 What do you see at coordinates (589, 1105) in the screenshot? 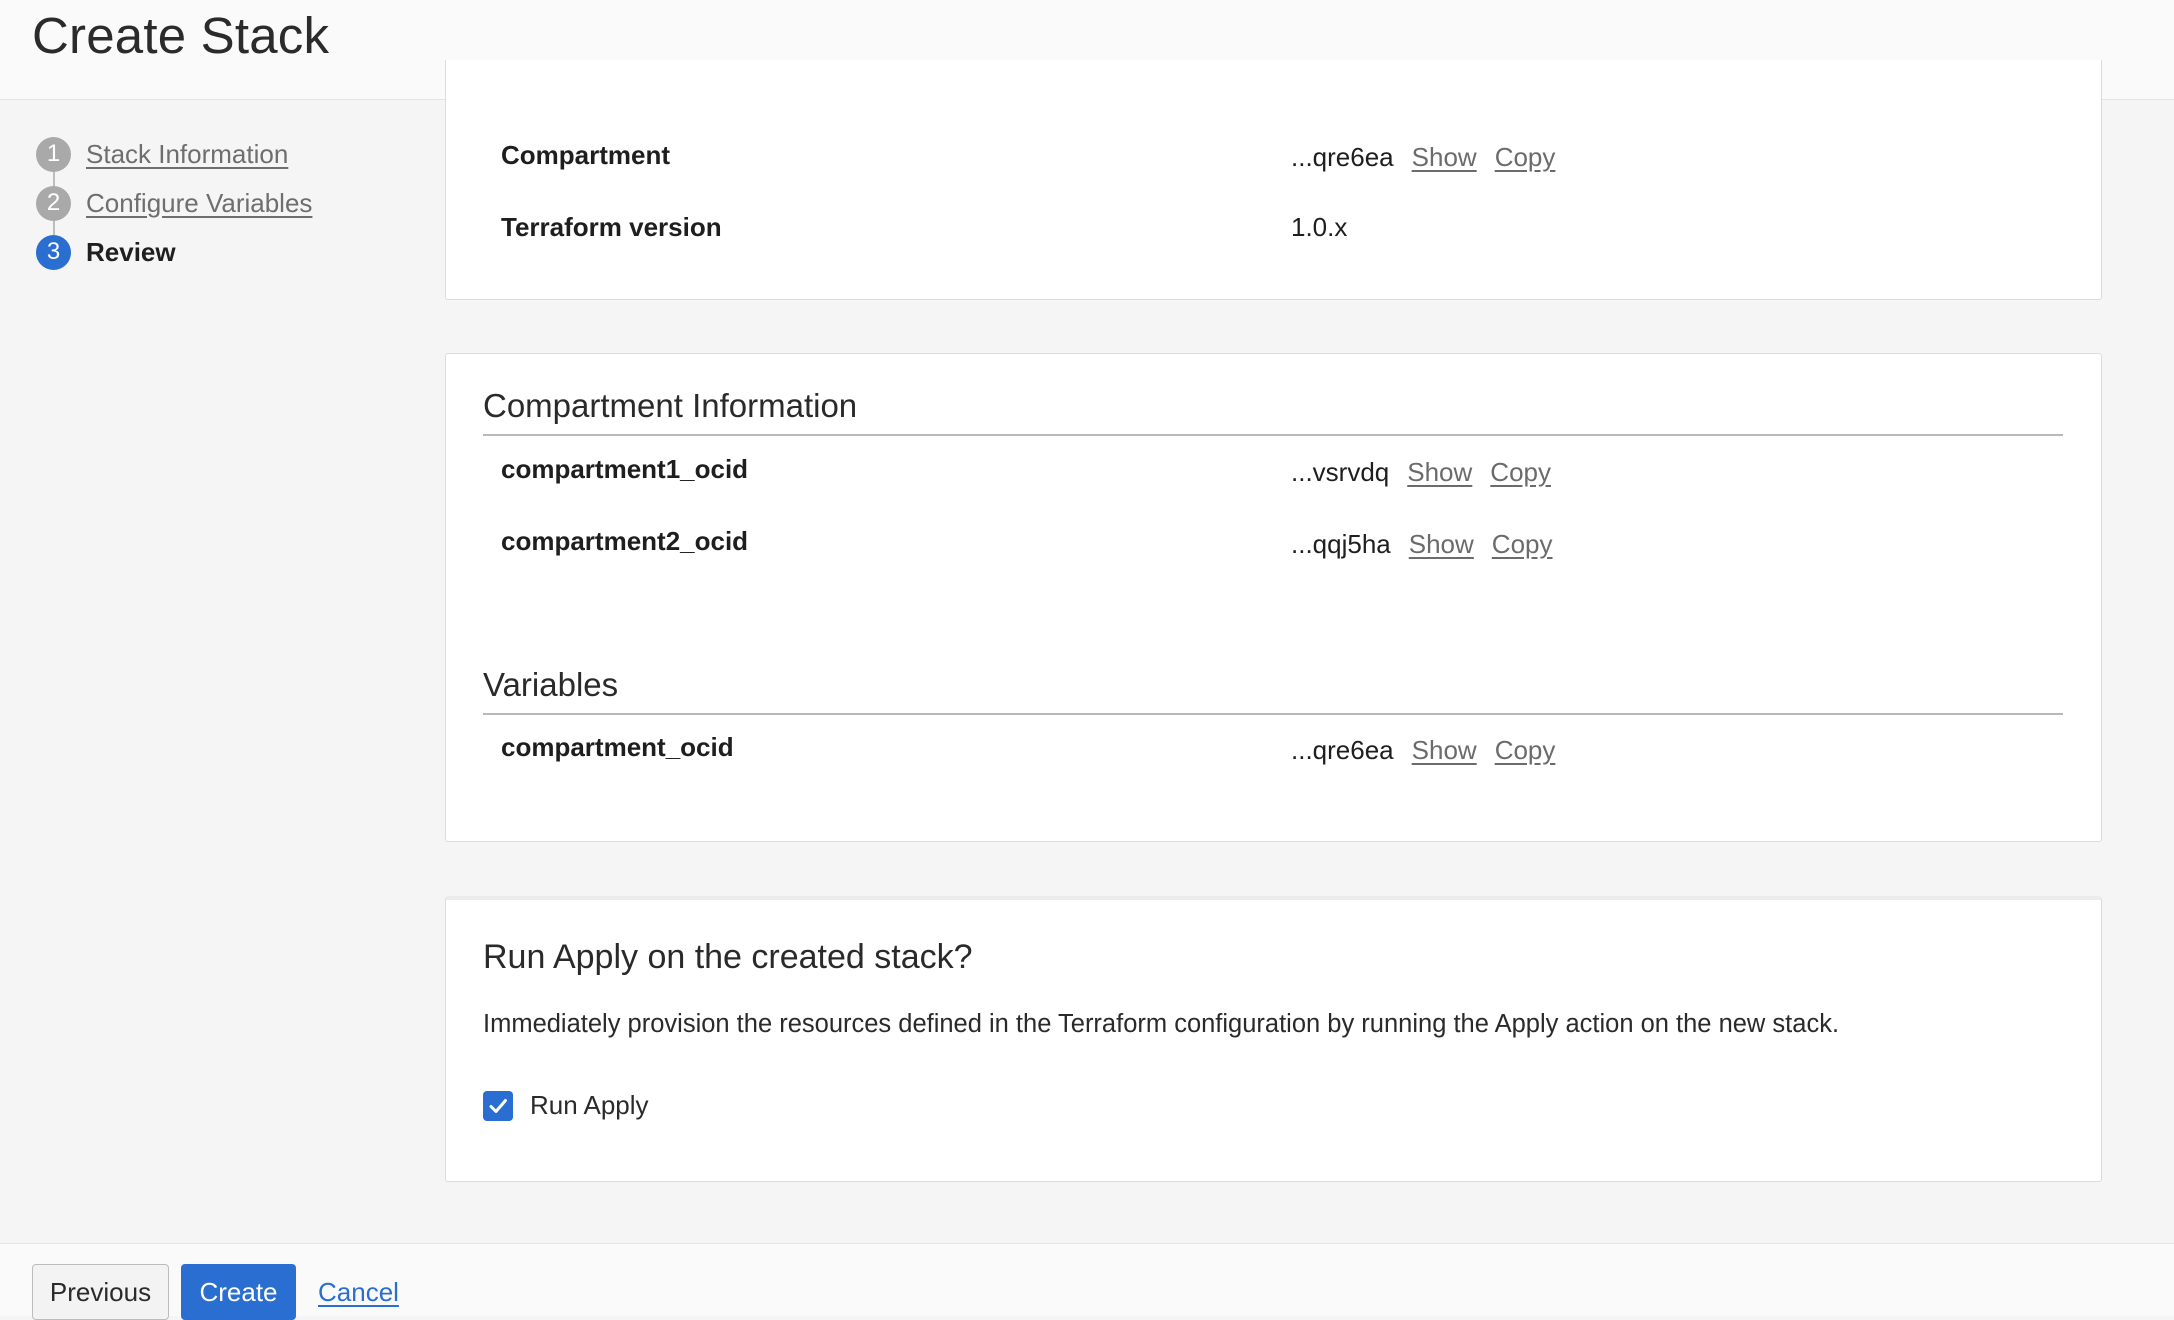
I see `run-apply-checkbox-label: Run Apply` at bounding box center [589, 1105].